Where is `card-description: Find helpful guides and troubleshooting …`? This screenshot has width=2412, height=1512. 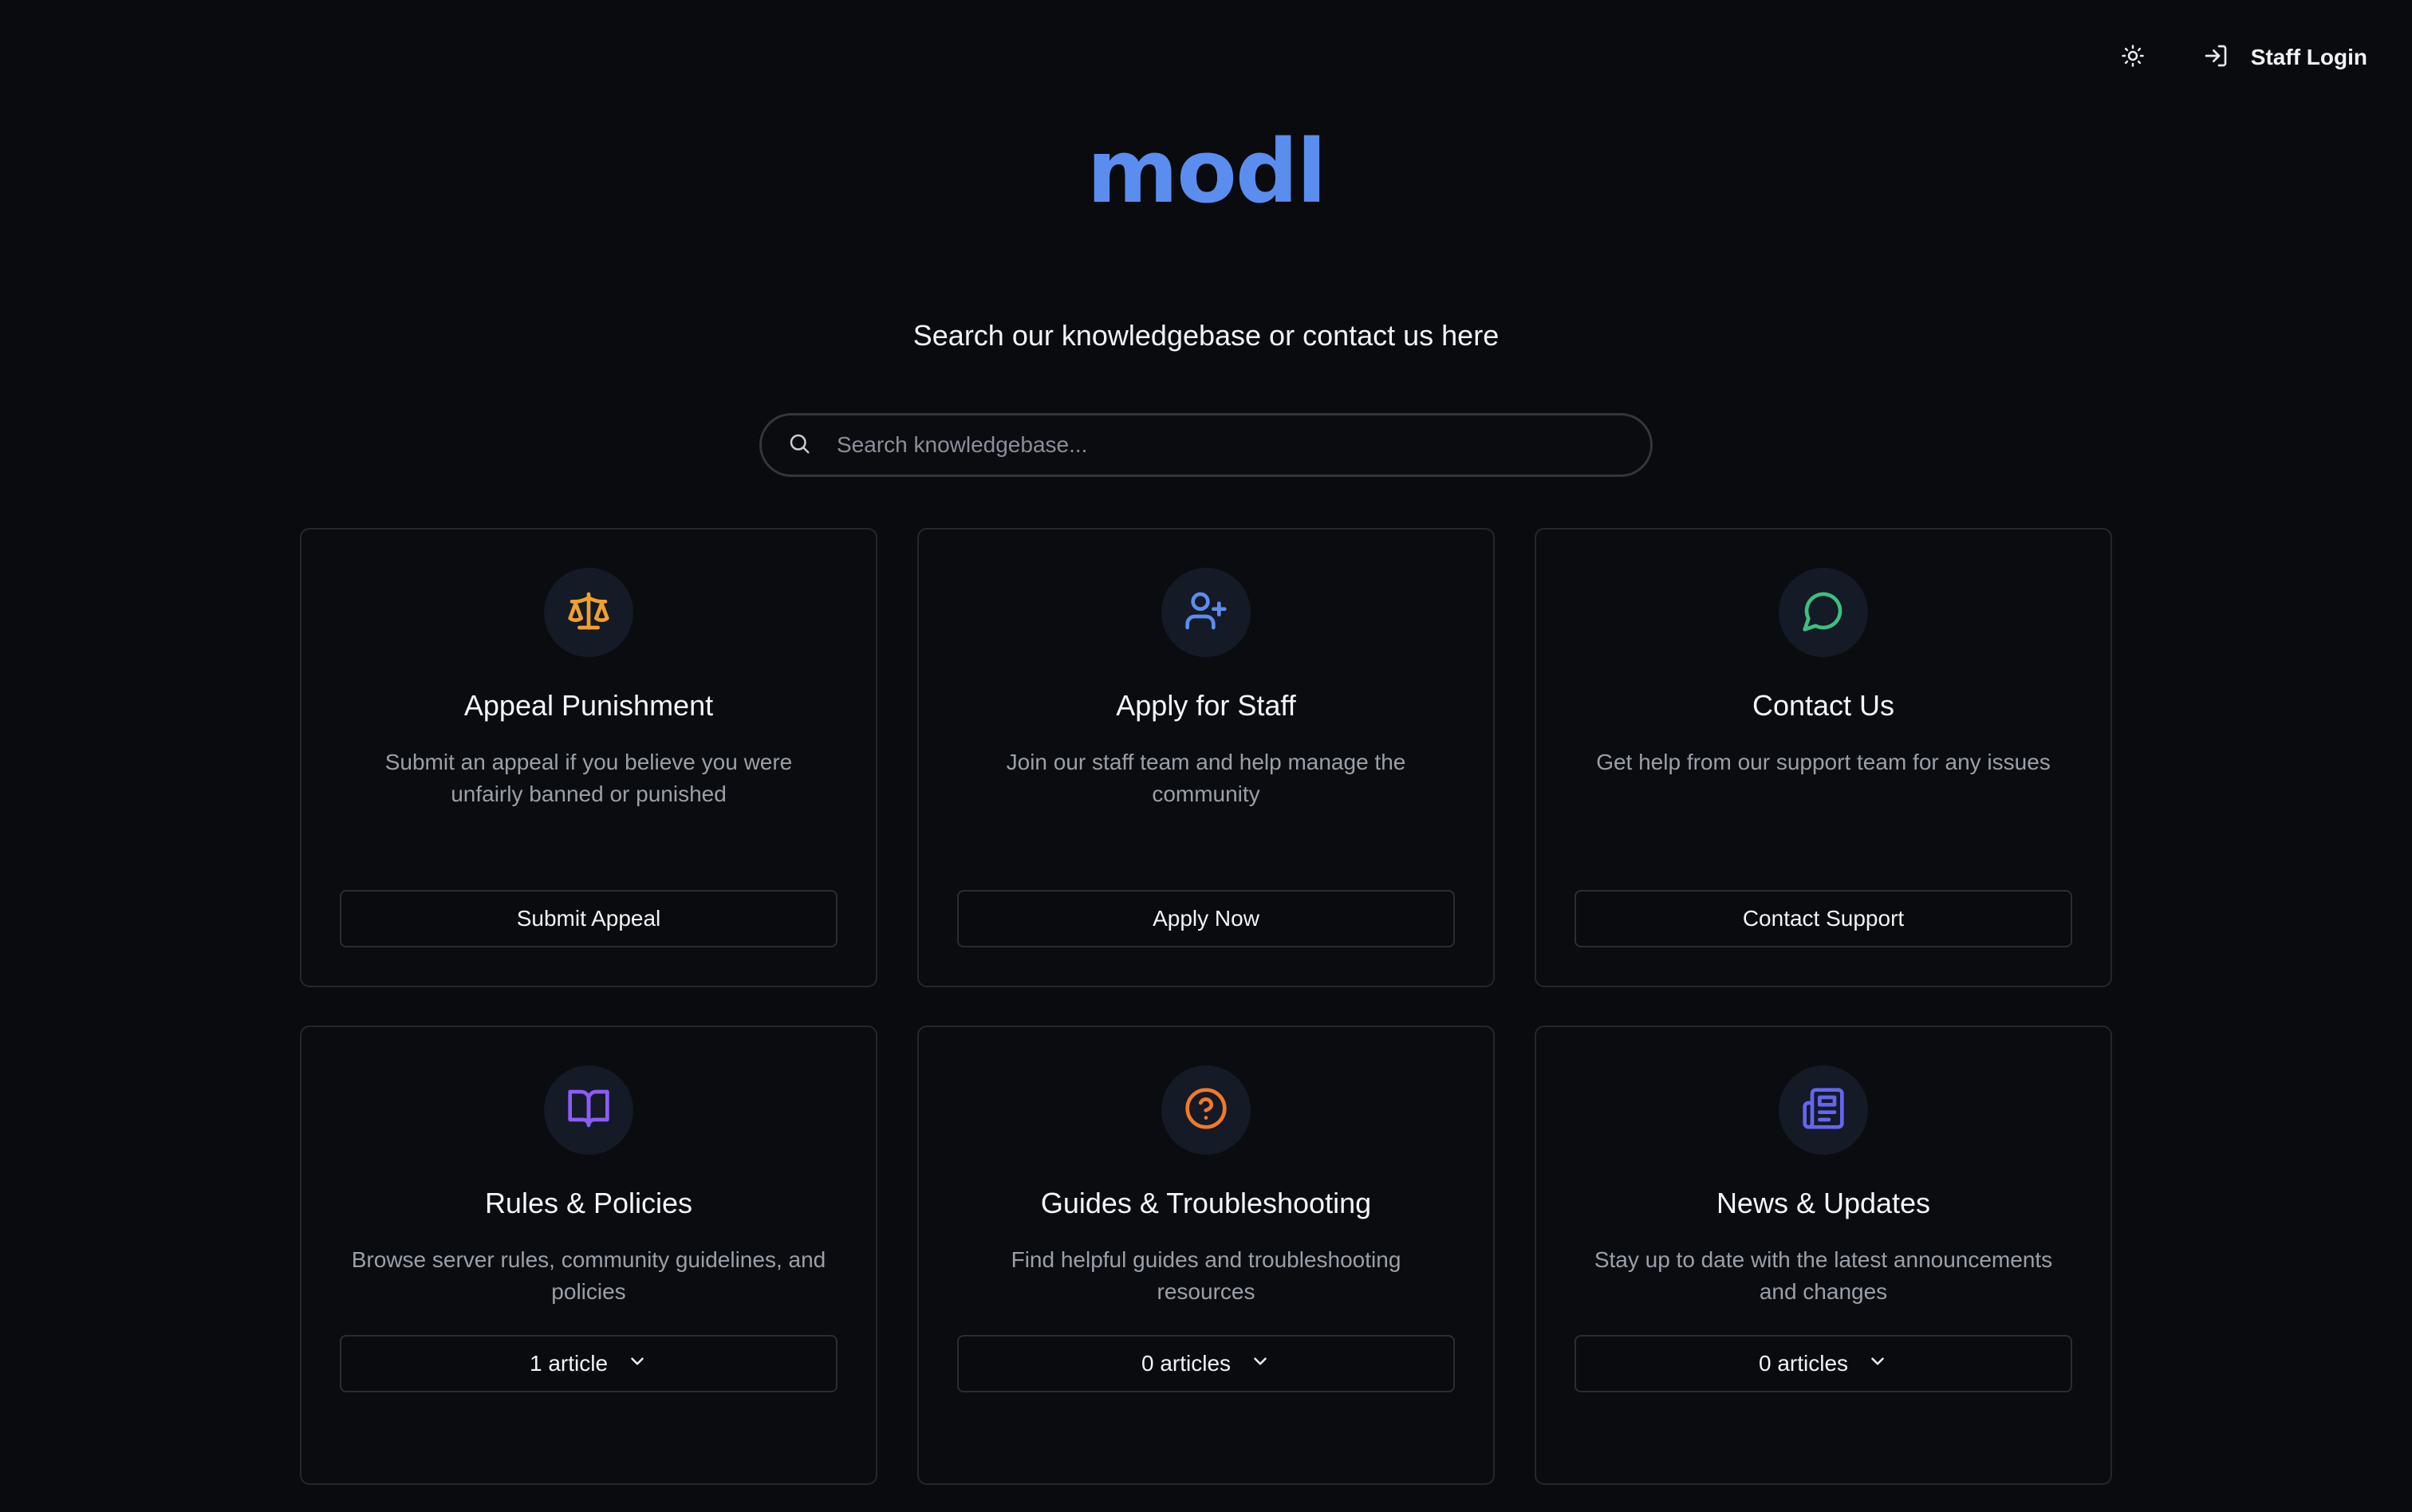 card-description: Find helpful guides and troubleshooting … is located at coordinates (1206, 1275).